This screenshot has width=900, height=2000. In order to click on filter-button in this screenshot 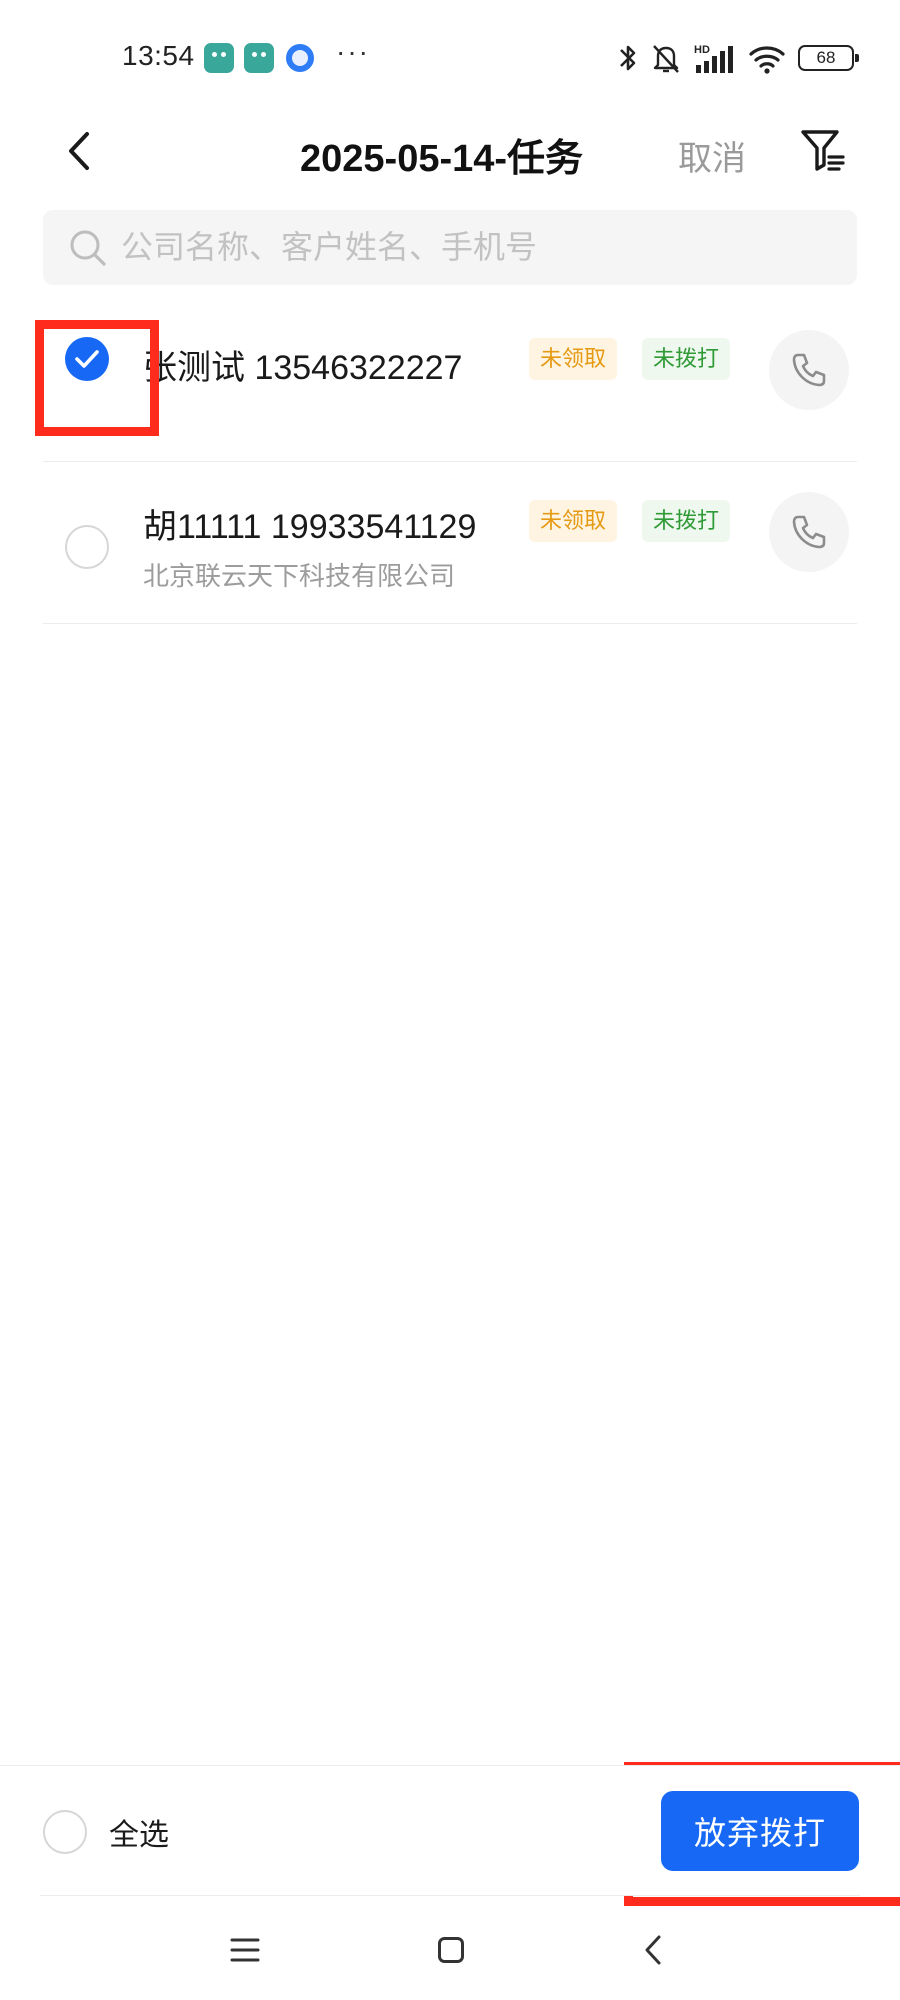, I will do `click(824, 151)`.